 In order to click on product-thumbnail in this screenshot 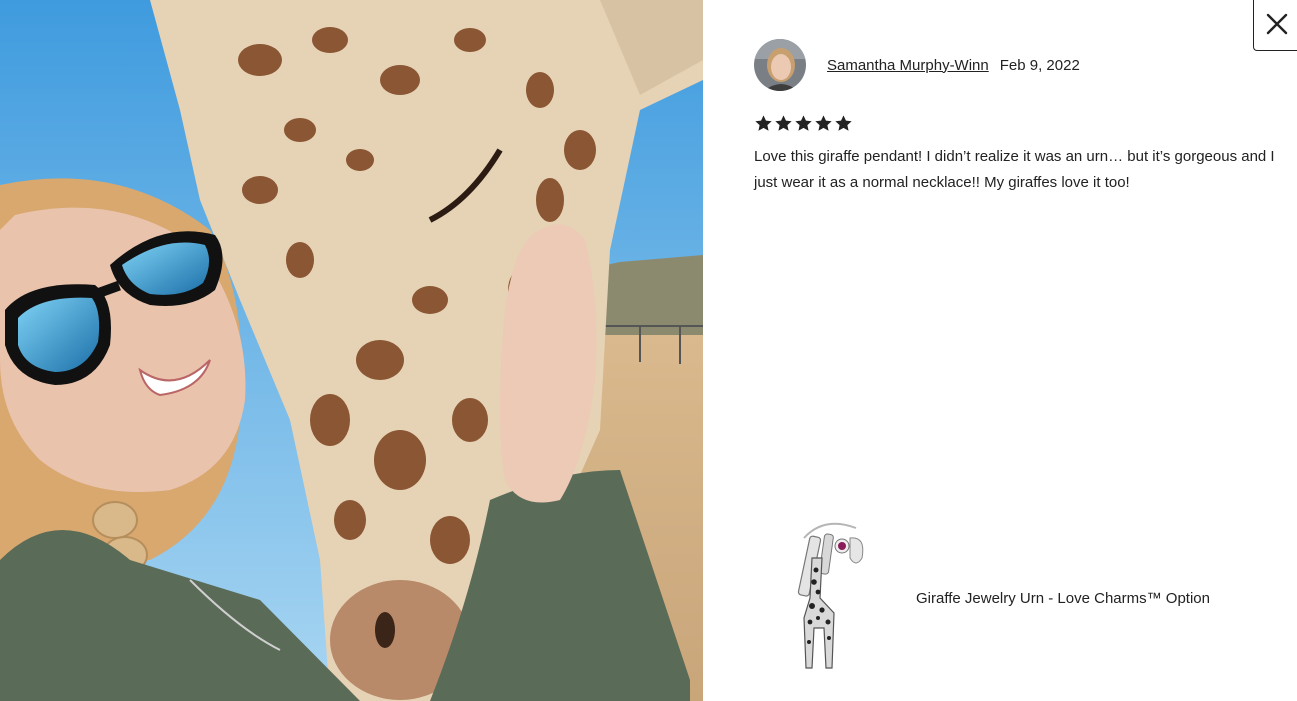, I will do `click(824, 598)`.